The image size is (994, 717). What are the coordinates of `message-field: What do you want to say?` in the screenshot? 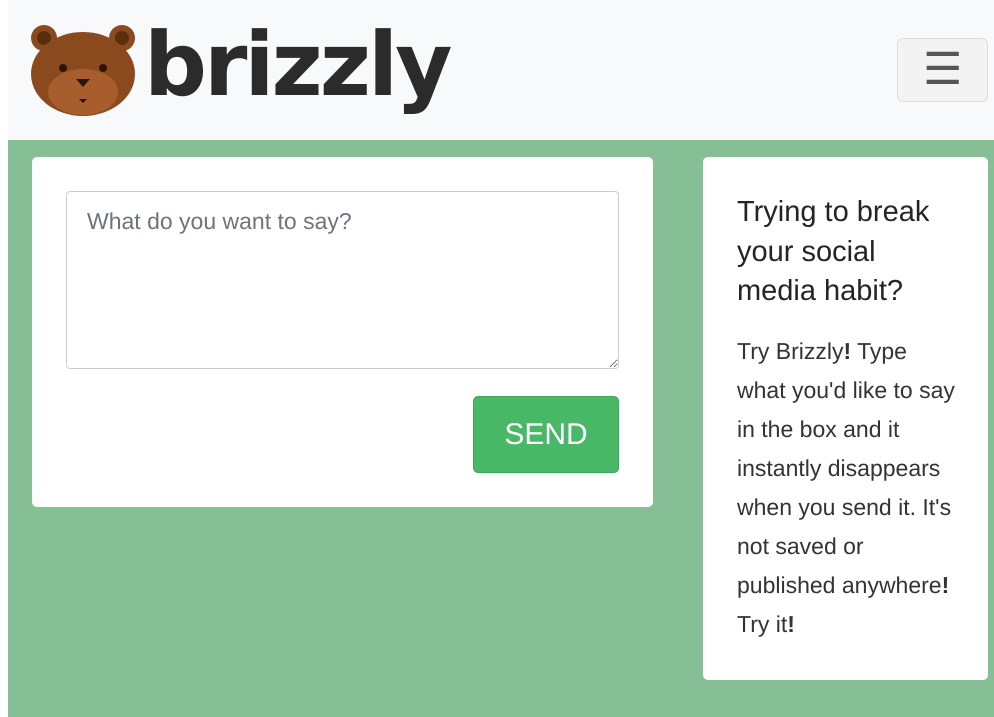 It's located at (342, 280).